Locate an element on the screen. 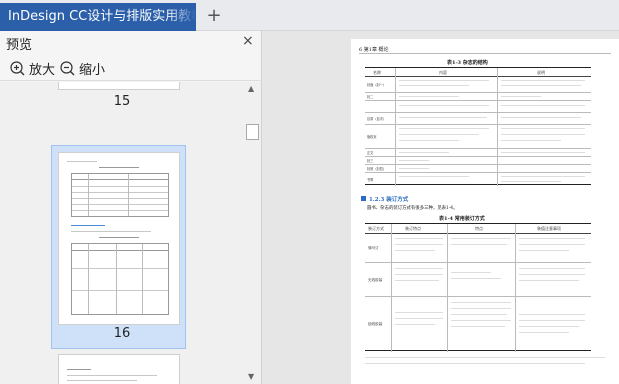  new-tab-button: + is located at coordinates (214, 16).